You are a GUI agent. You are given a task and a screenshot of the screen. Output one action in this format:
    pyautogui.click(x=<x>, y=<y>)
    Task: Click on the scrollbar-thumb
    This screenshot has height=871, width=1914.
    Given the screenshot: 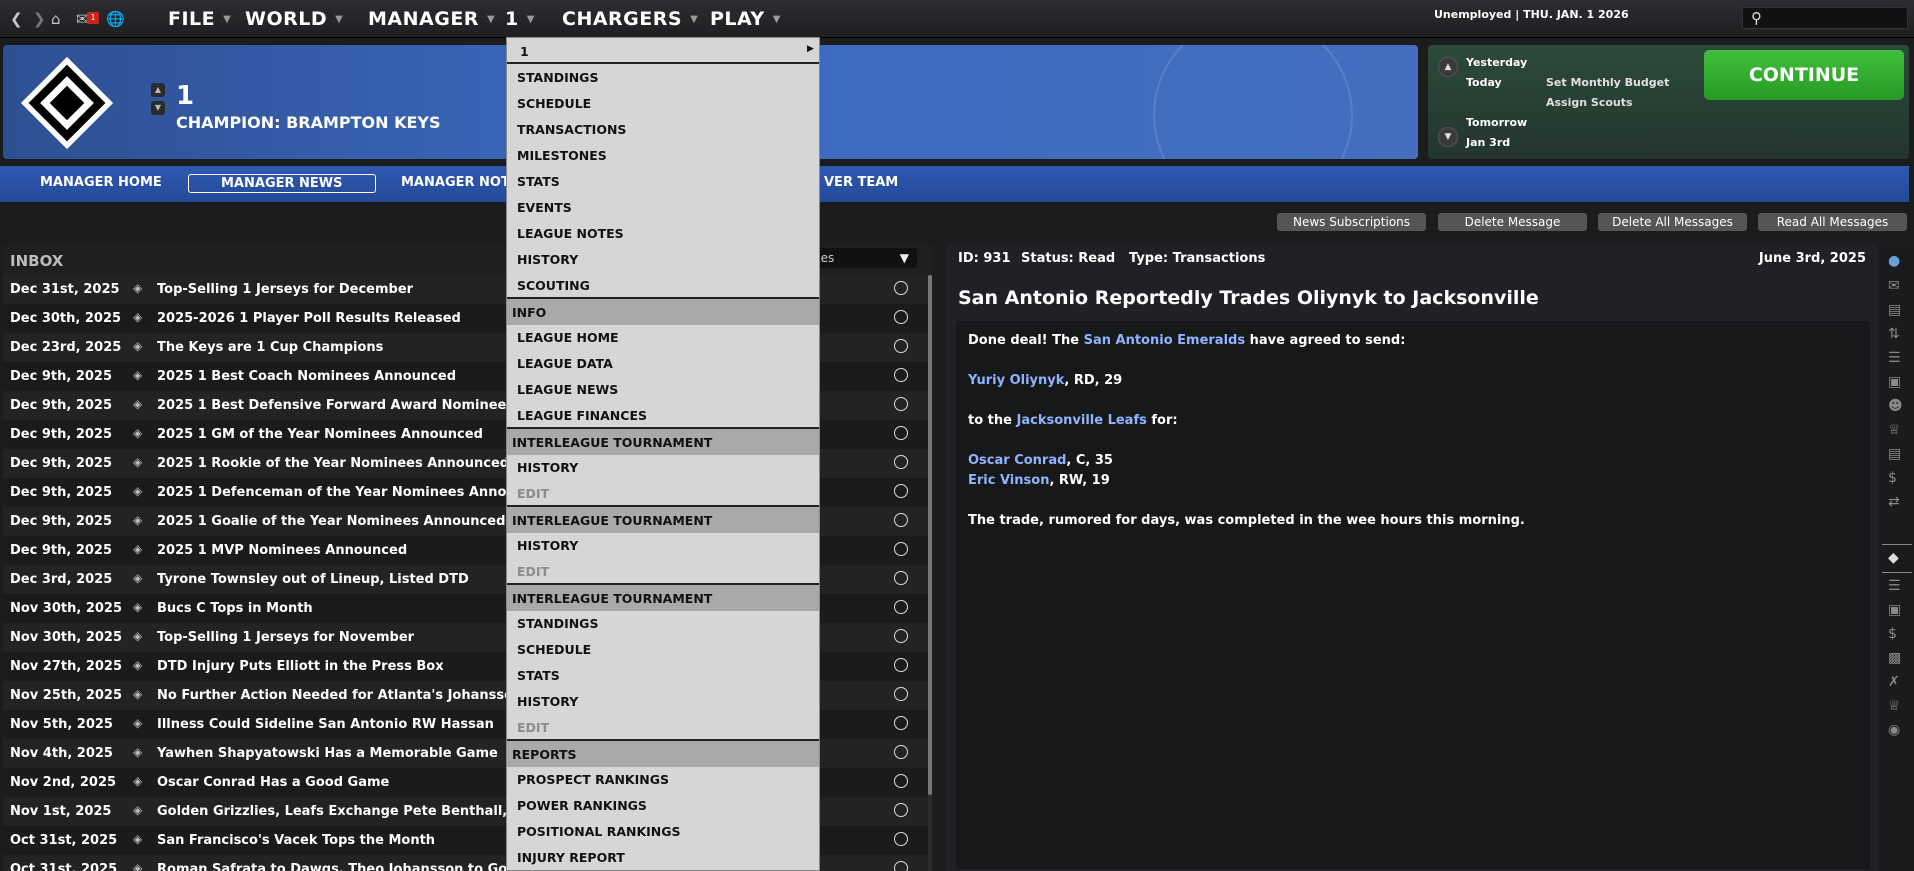 What is the action you would take?
    pyautogui.click(x=930, y=535)
    